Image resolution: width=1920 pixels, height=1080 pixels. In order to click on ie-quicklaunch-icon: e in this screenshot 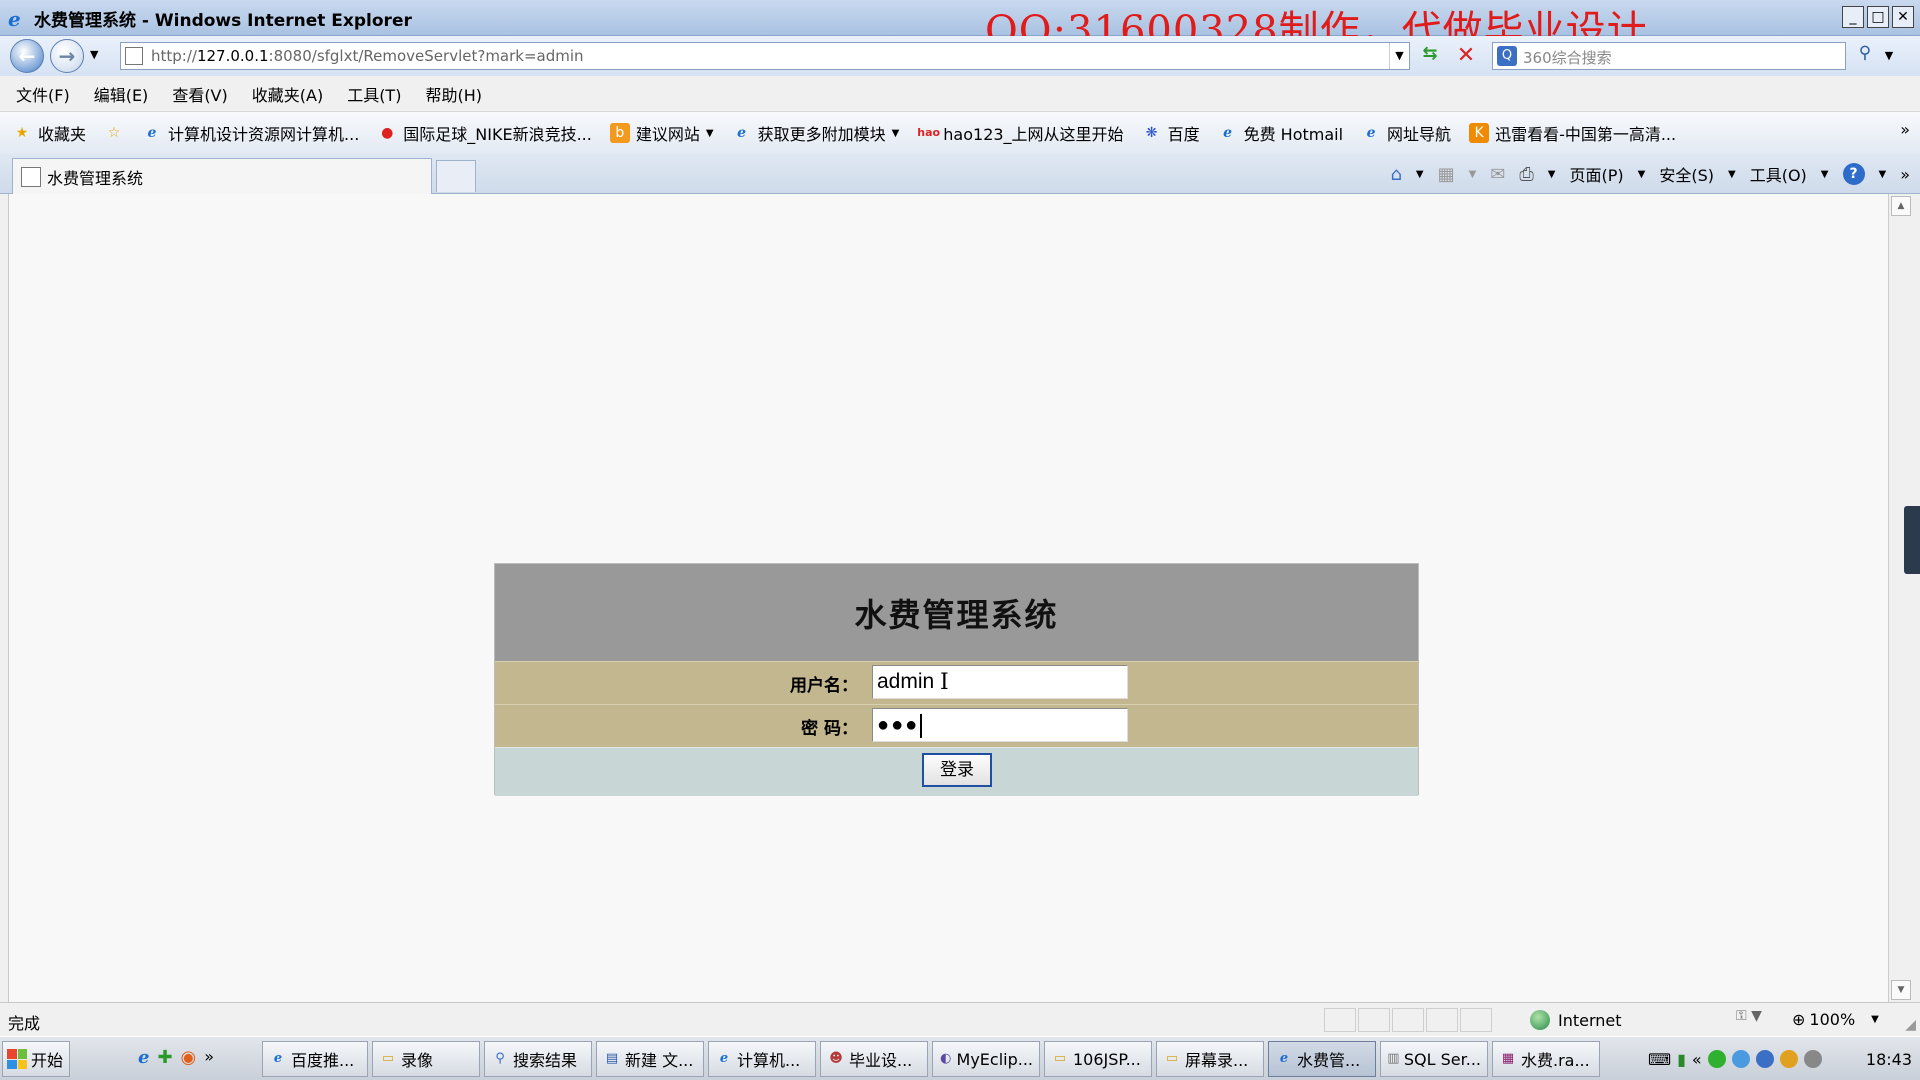, I will do `click(143, 1057)`.